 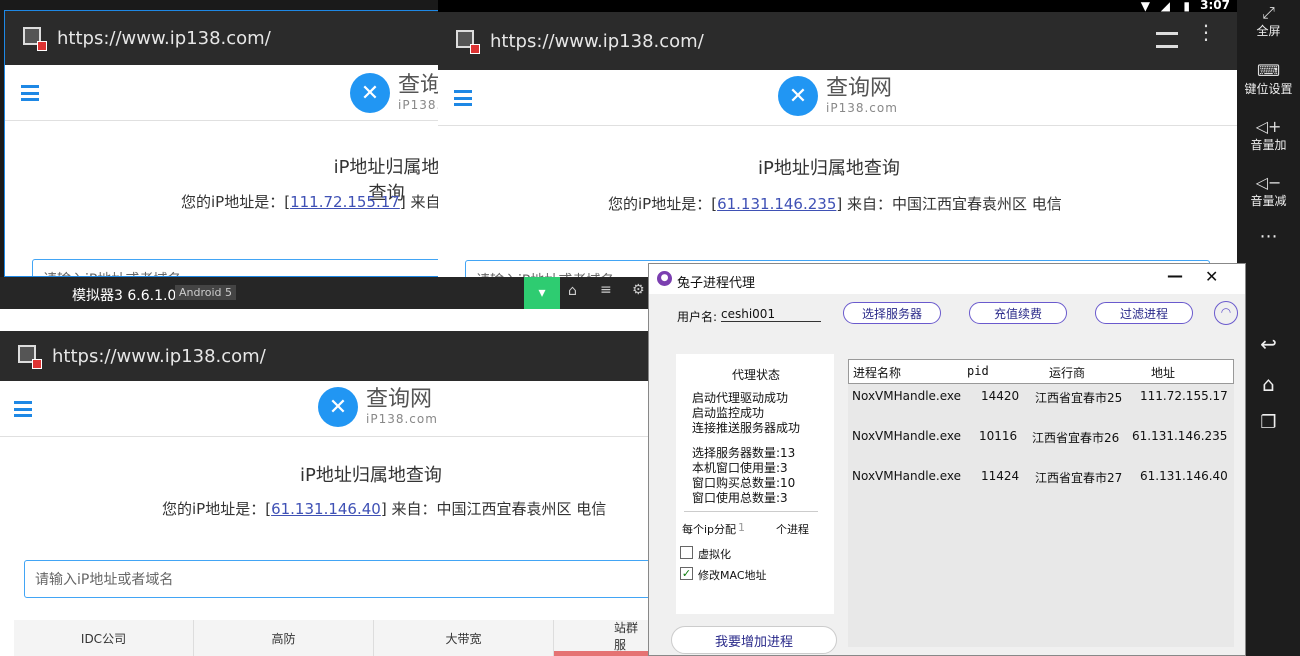 I want to click on minimize-button: —, so click(x=1175, y=275).